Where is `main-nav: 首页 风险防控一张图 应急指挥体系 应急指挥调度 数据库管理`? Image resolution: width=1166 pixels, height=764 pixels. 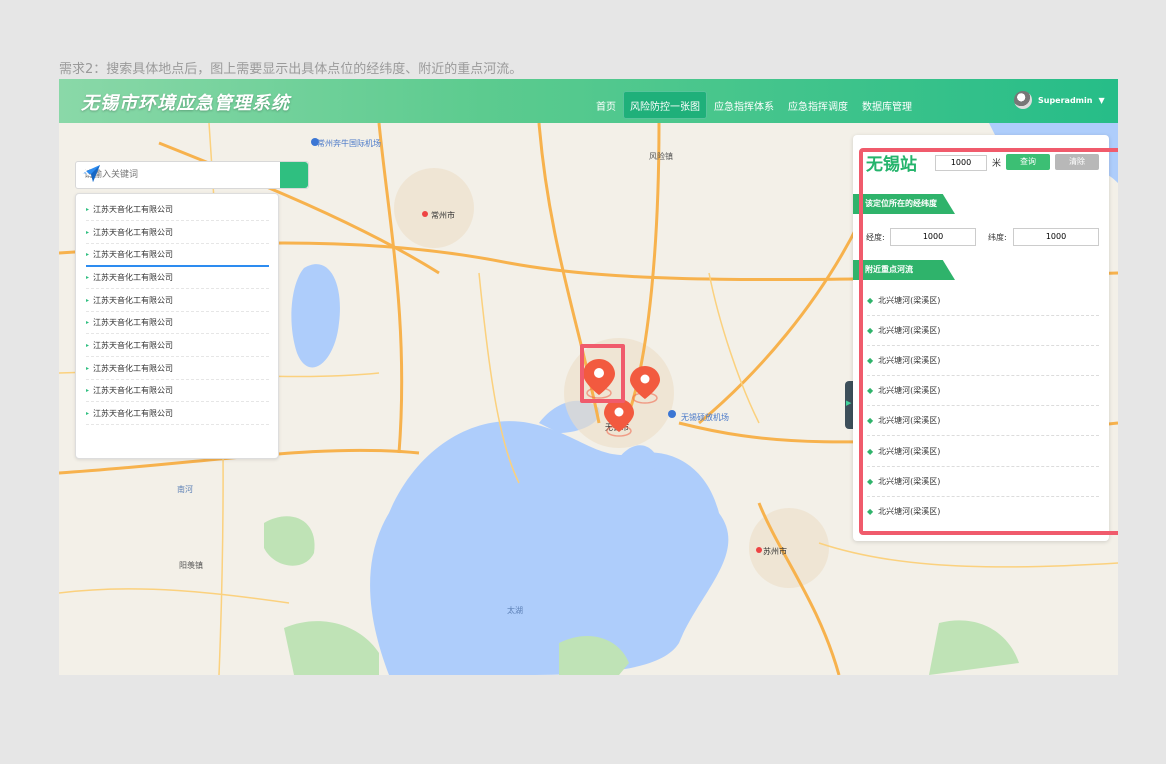 main-nav: 首页 风险防控一张图 应急指挥体系 应急指挥调度 数据库管理 is located at coordinates (754, 105).